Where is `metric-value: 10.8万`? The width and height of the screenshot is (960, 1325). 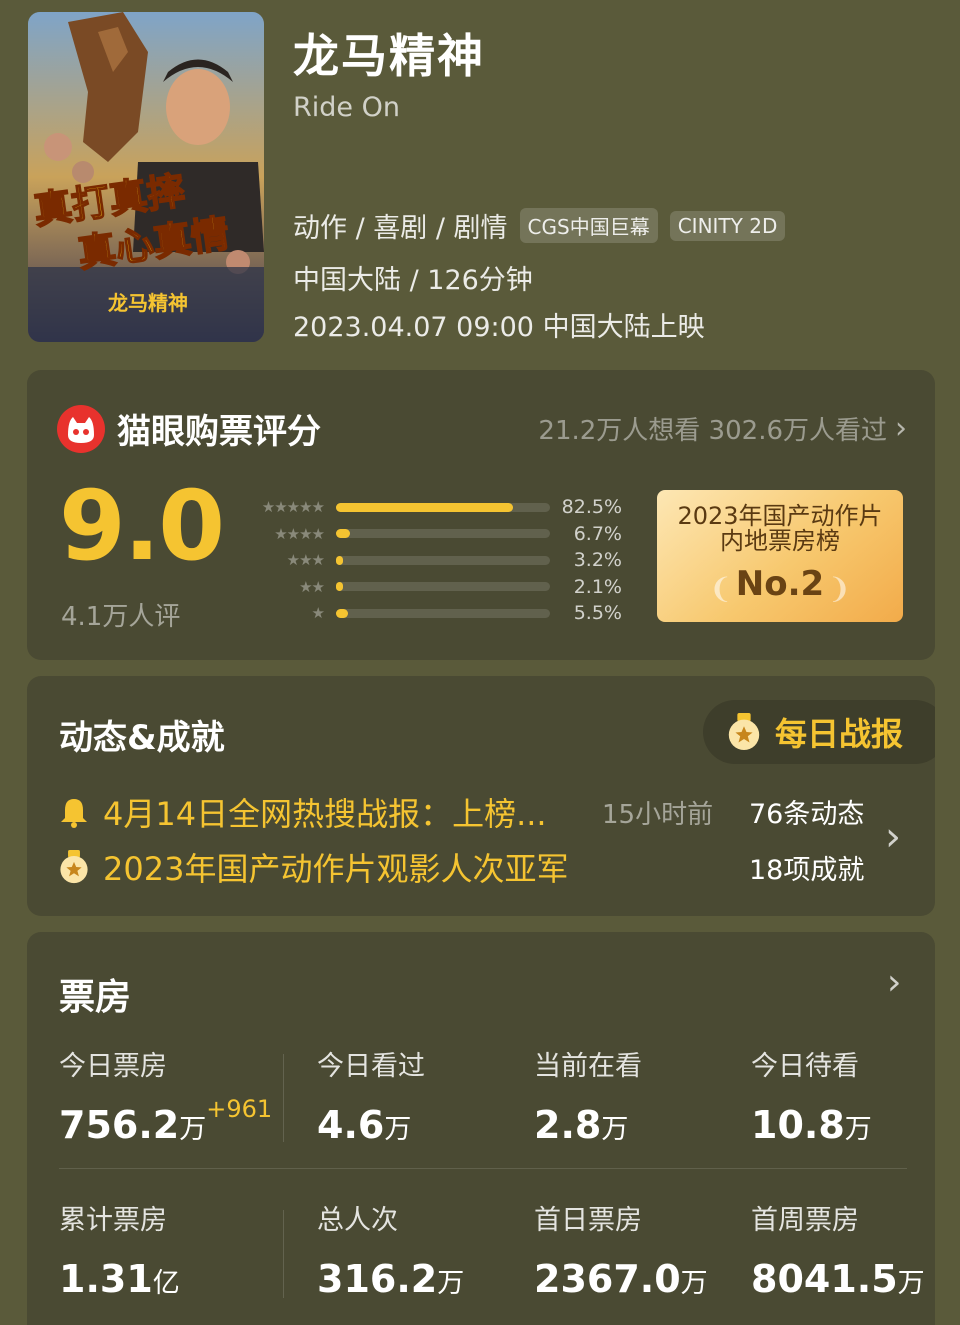 metric-value: 10.8万 is located at coordinates (811, 1125).